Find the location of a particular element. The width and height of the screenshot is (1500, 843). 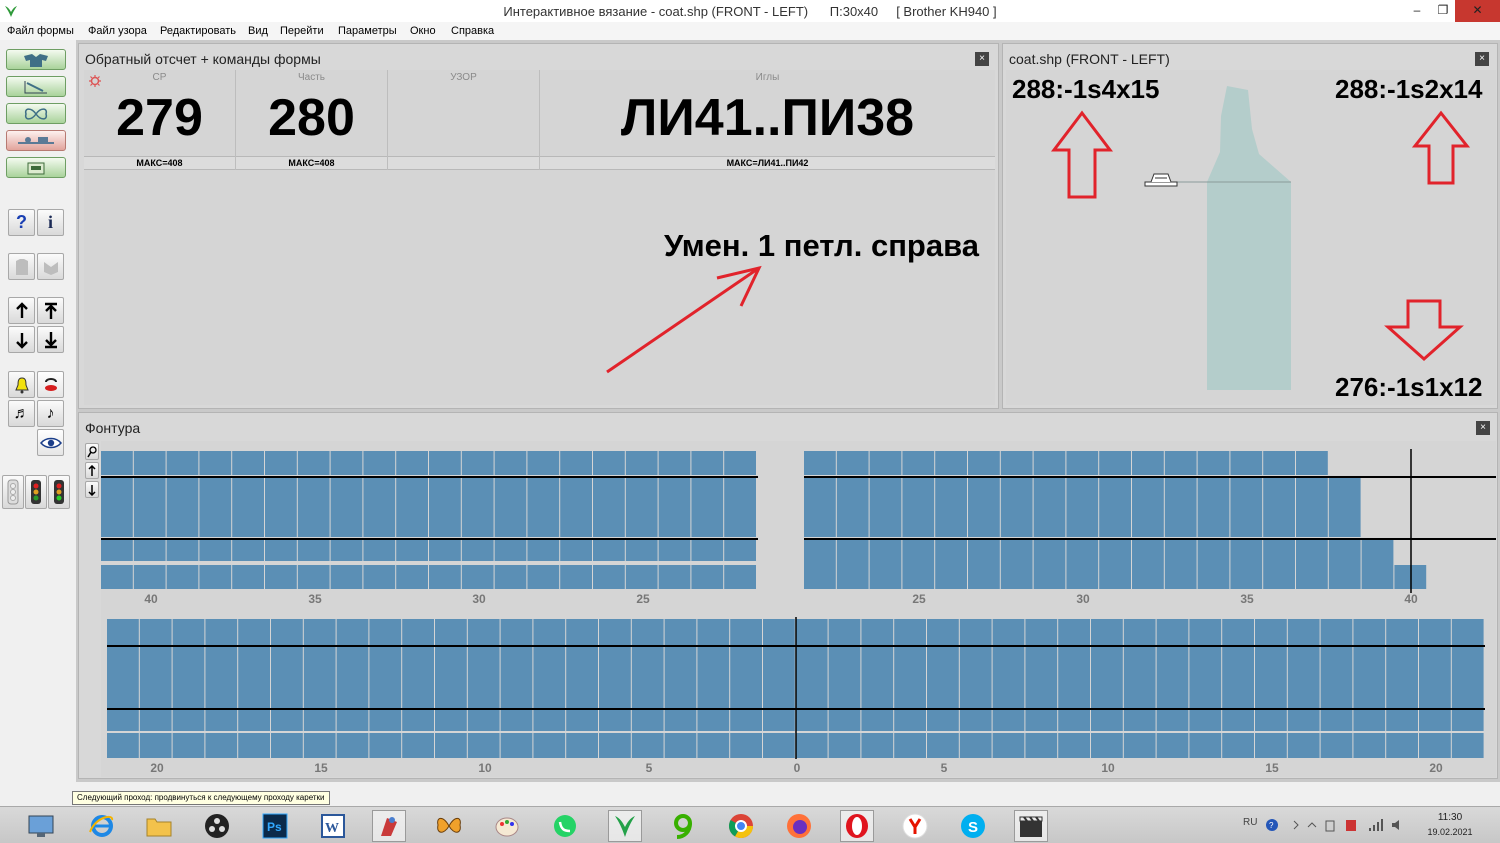

carriage-button is located at coordinates (36, 140).